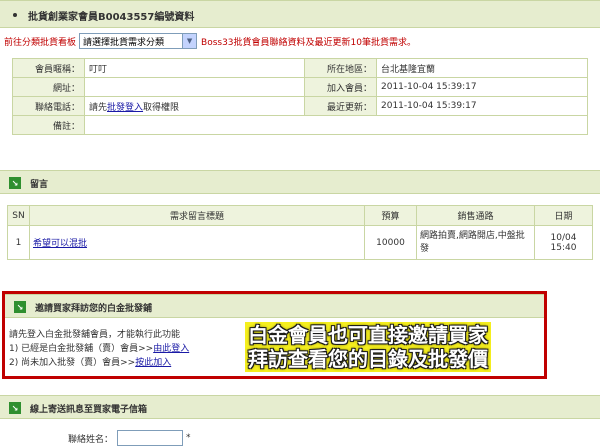 The width and height of the screenshot is (600, 446). What do you see at coordinates (300, 14) in the screenshot?
I see `page-header: 批貨創業家會員B0043557編號資料` at bounding box center [300, 14].